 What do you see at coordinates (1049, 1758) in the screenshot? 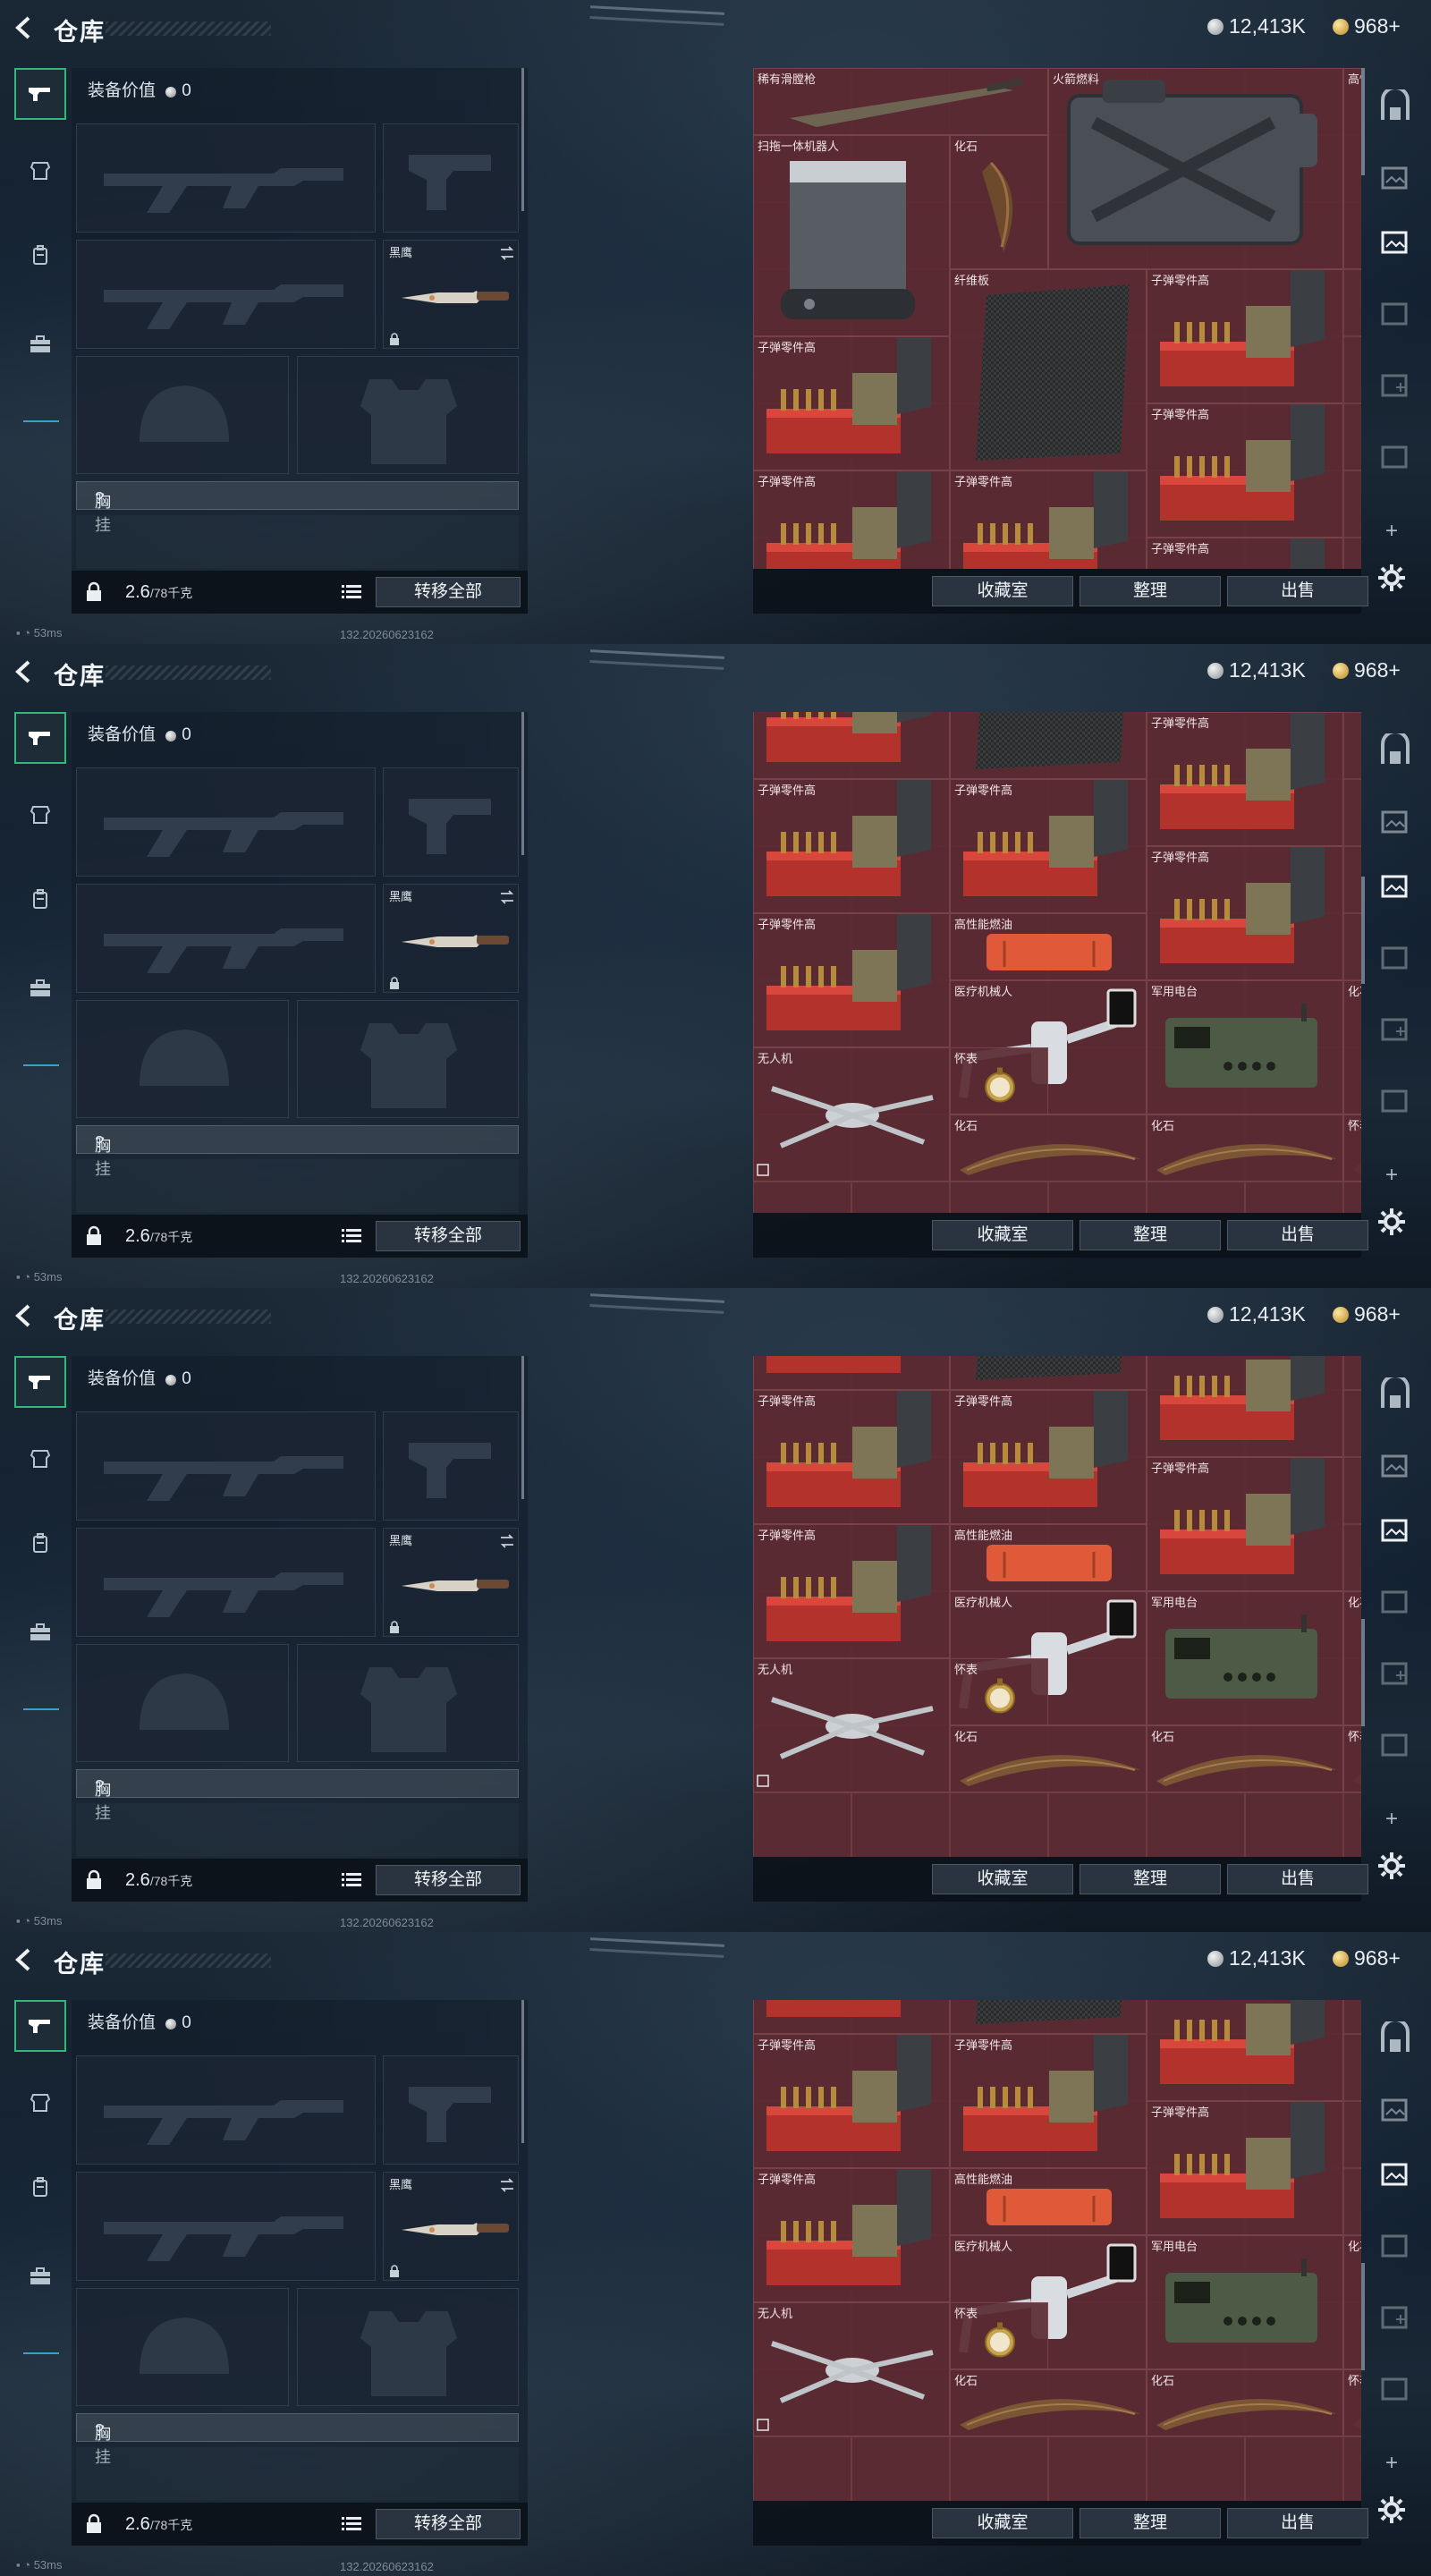
I see `inventory-item-claw2: 化石` at bounding box center [1049, 1758].